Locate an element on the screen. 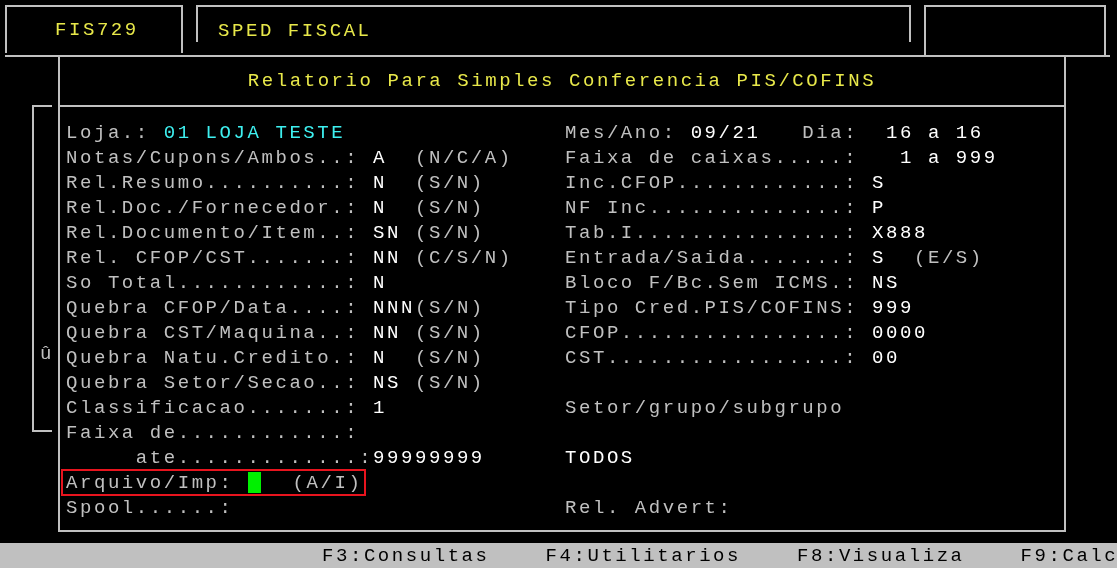 The height and width of the screenshot is (568, 1117). field-label: Bloco F/Bc.Sem ICMS.: is located at coordinates (712, 282).